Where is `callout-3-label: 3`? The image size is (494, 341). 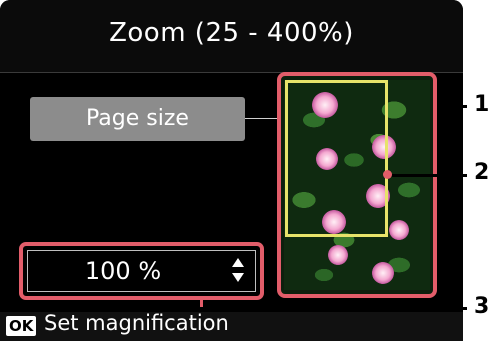 callout-3-label: 3 is located at coordinates (482, 306).